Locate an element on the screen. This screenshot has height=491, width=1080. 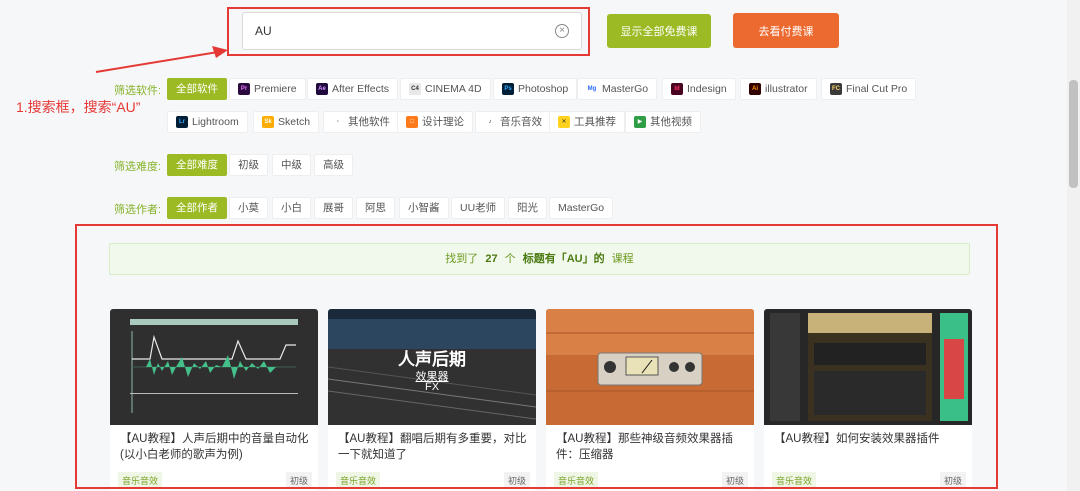
final-cut-pro-icon: FC is located at coordinates (836, 89).